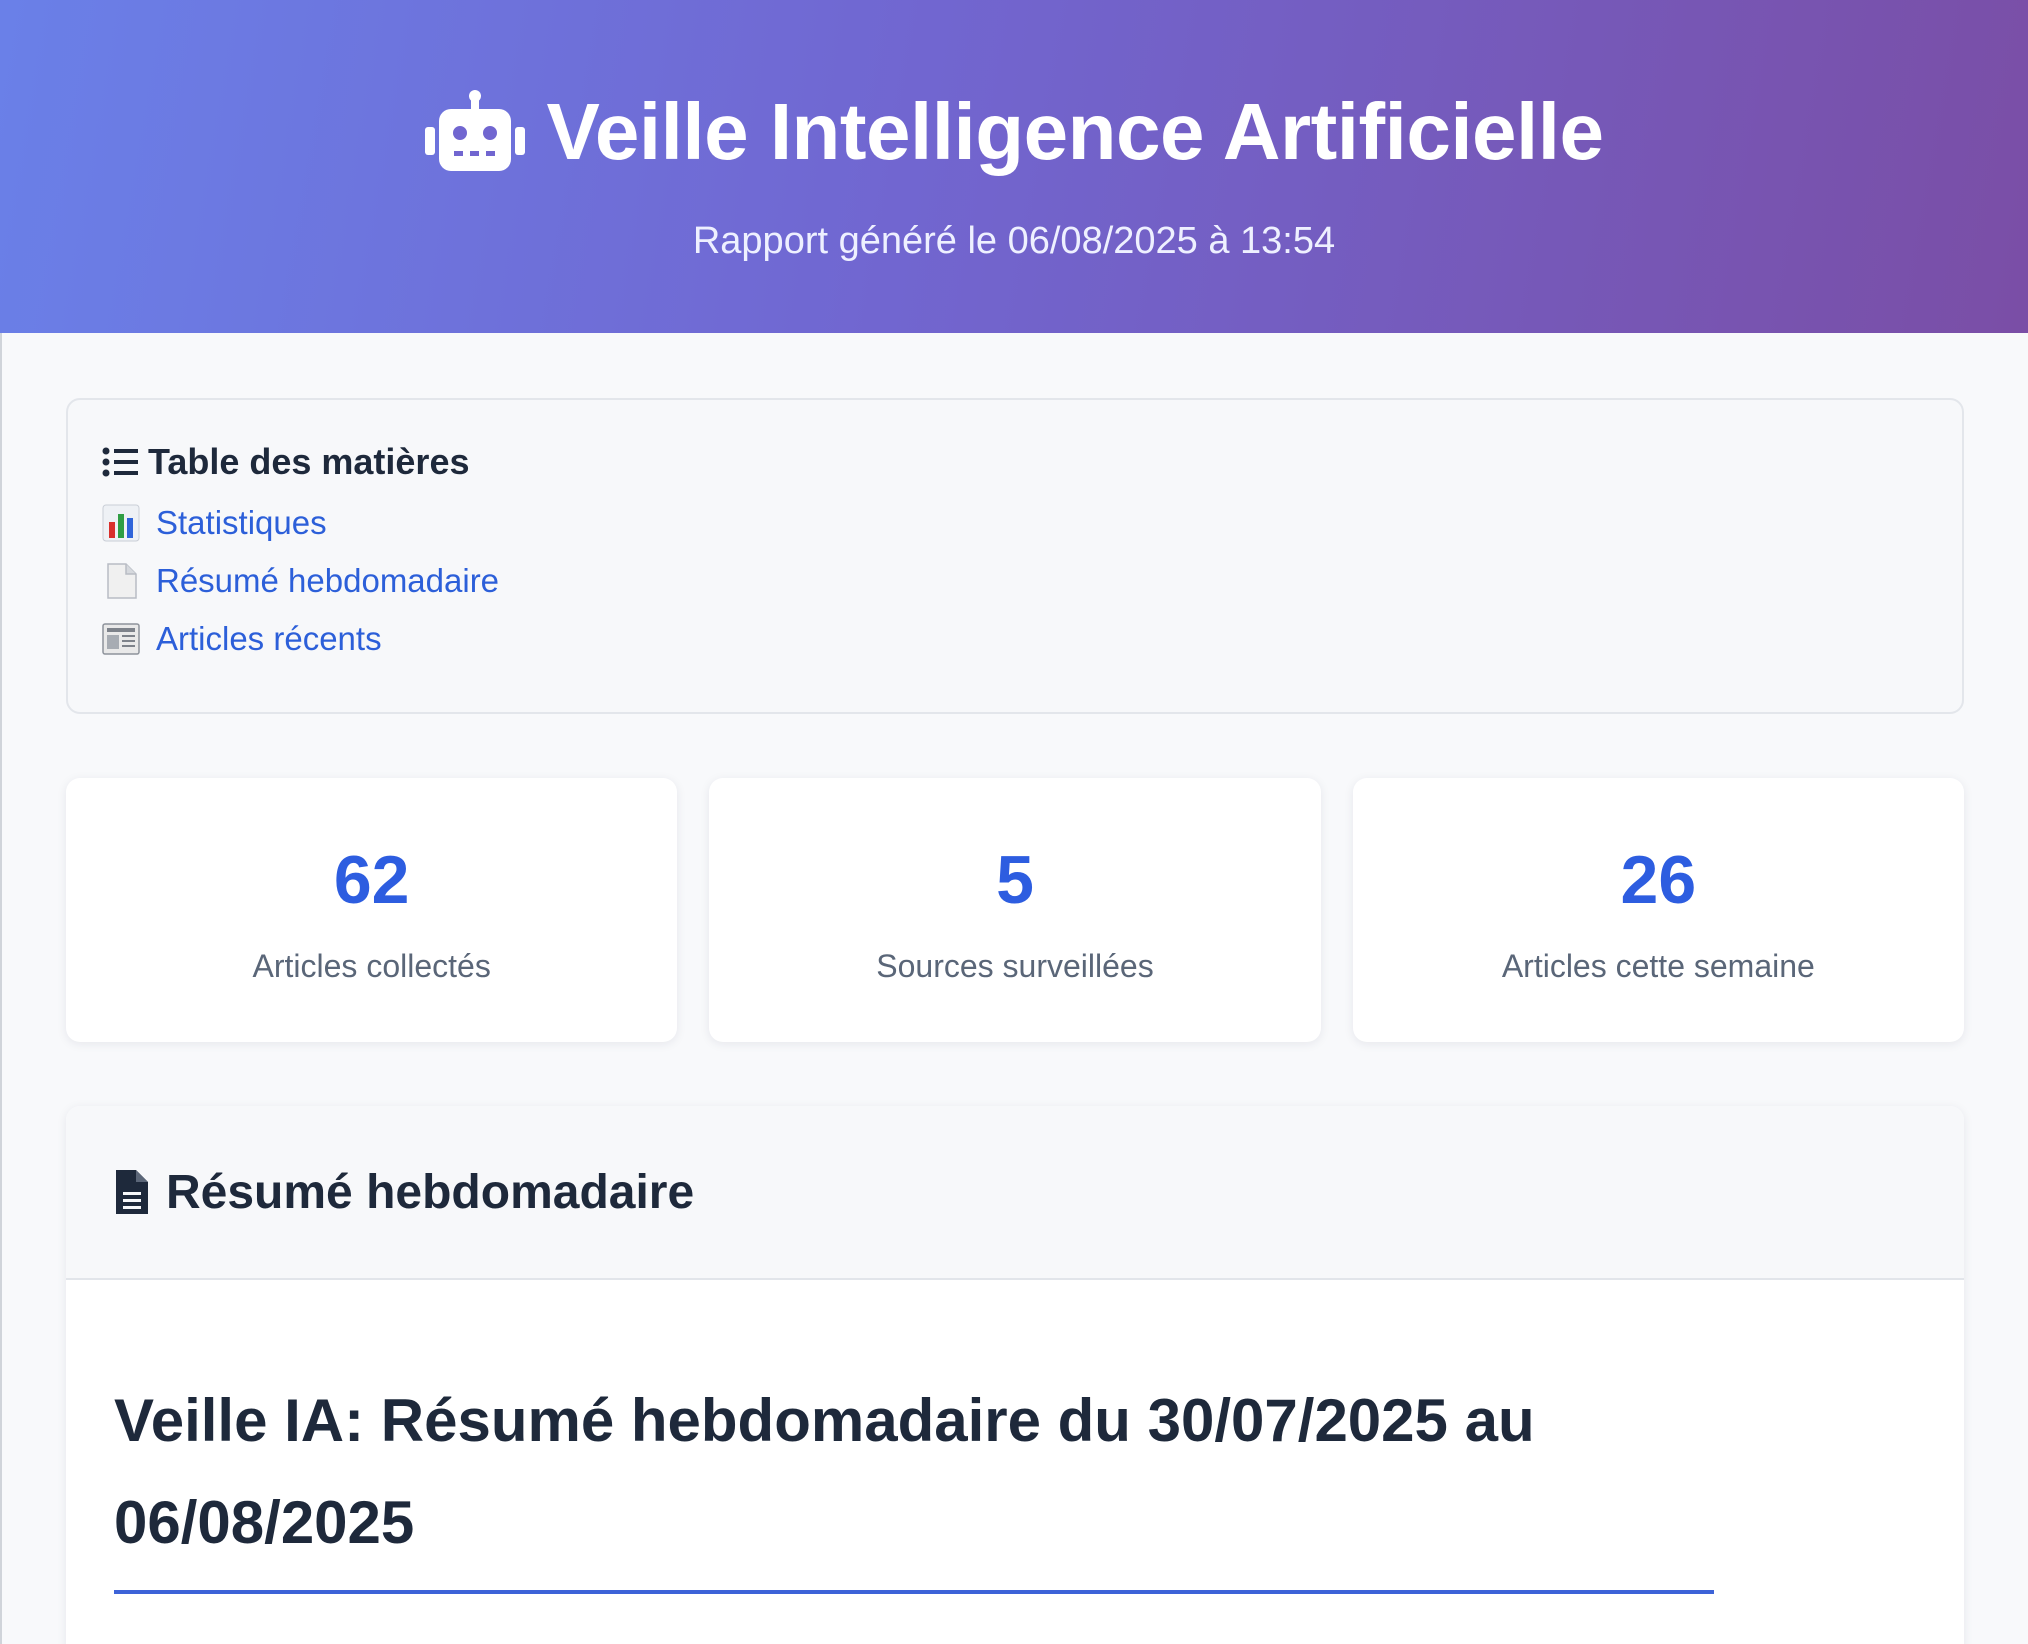 Image resolution: width=2028 pixels, height=1644 pixels. I want to click on document-icon, so click(132, 1192).